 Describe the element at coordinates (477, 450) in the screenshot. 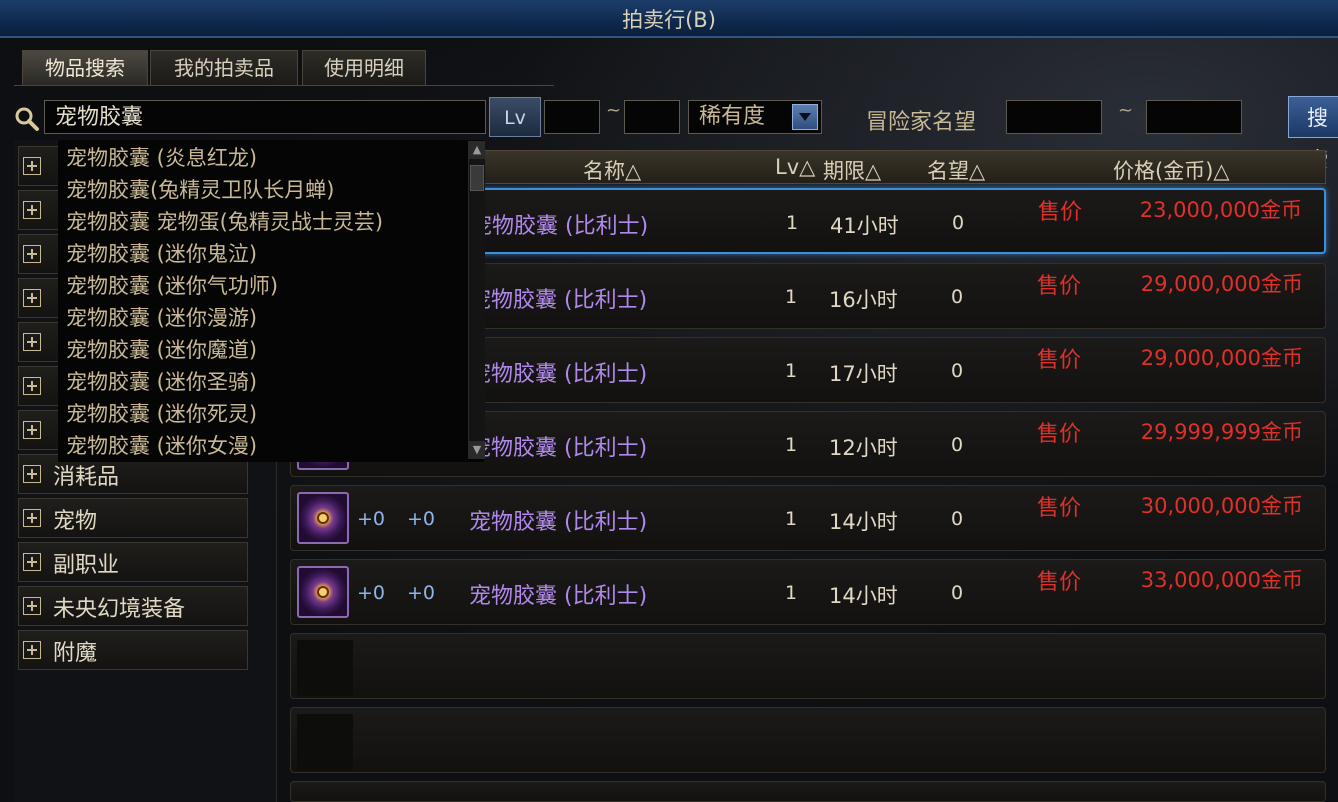

I see `scroll-down-icon: ▼` at that location.